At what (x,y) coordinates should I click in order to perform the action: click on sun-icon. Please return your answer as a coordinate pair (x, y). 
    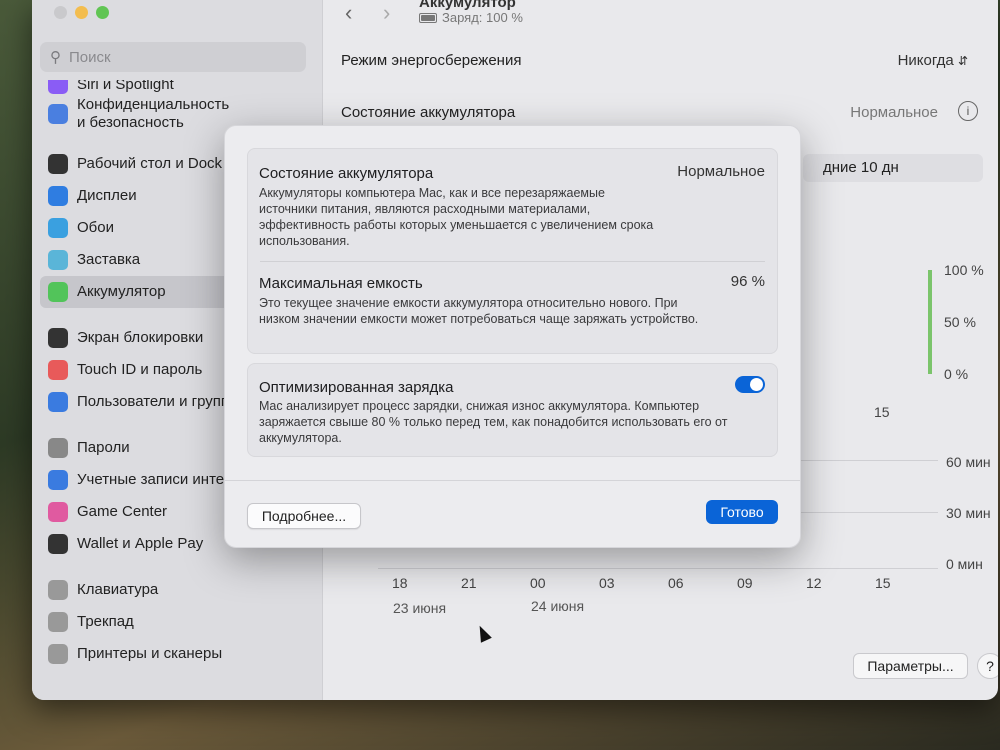
    Looking at the image, I should click on (58, 196).